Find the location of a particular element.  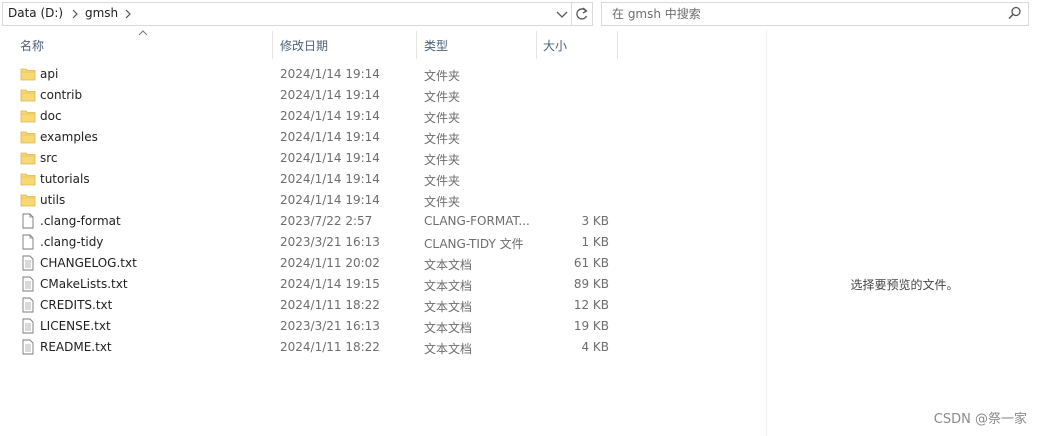

file-size: 12 KB is located at coordinates (591, 305).